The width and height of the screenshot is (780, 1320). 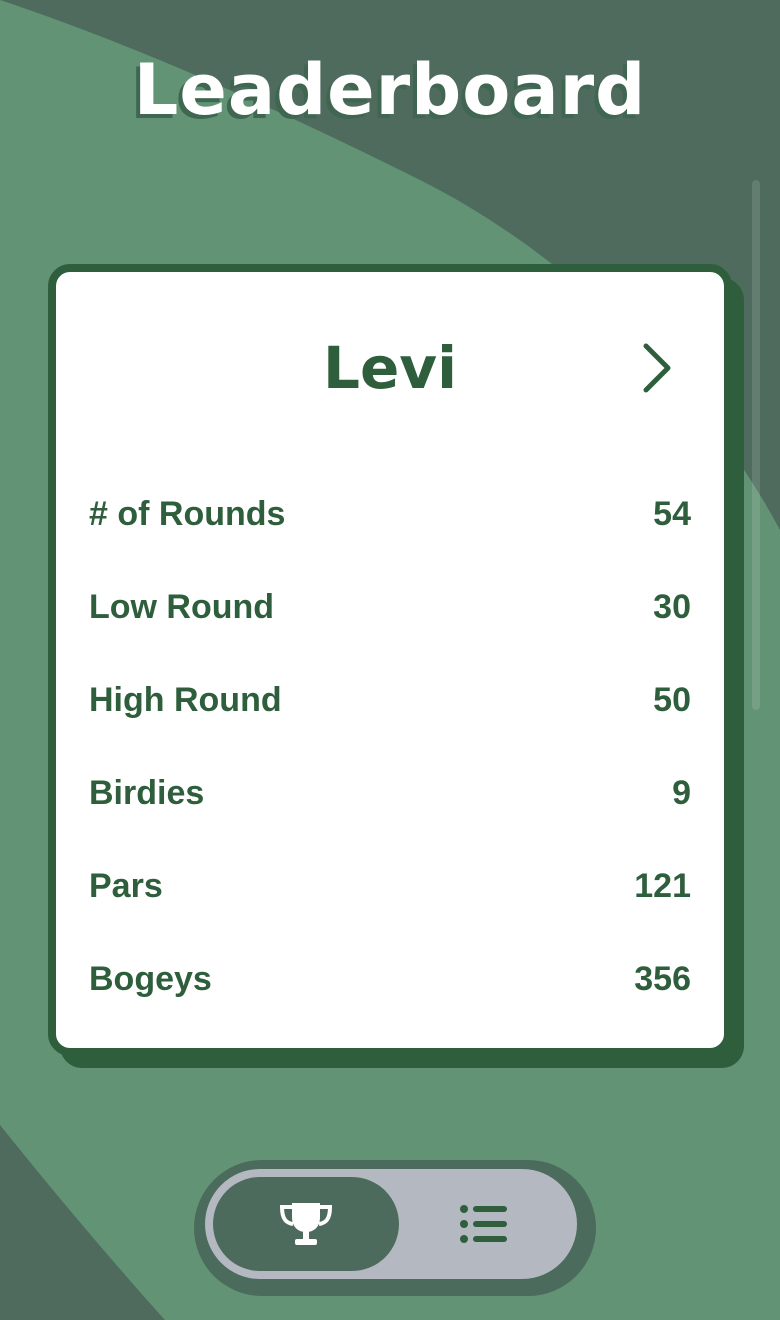 What do you see at coordinates (182, 607) in the screenshot?
I see `stat-label: Low Round` at bounding box center [182, 607].